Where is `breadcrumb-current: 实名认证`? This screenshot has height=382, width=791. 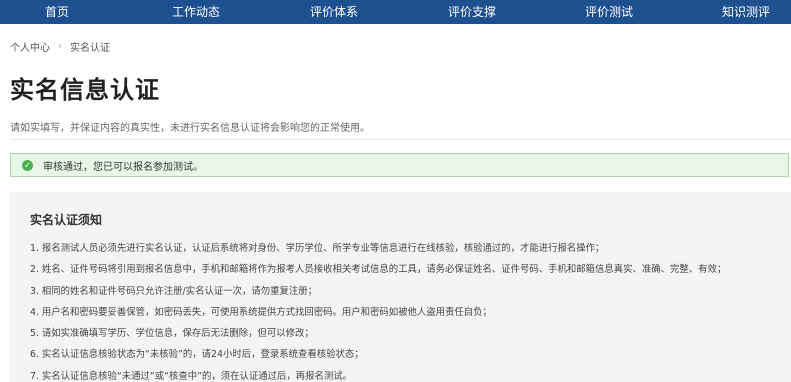 breadcrumb-current: 实名认证 is located at coordinates (90, 48).